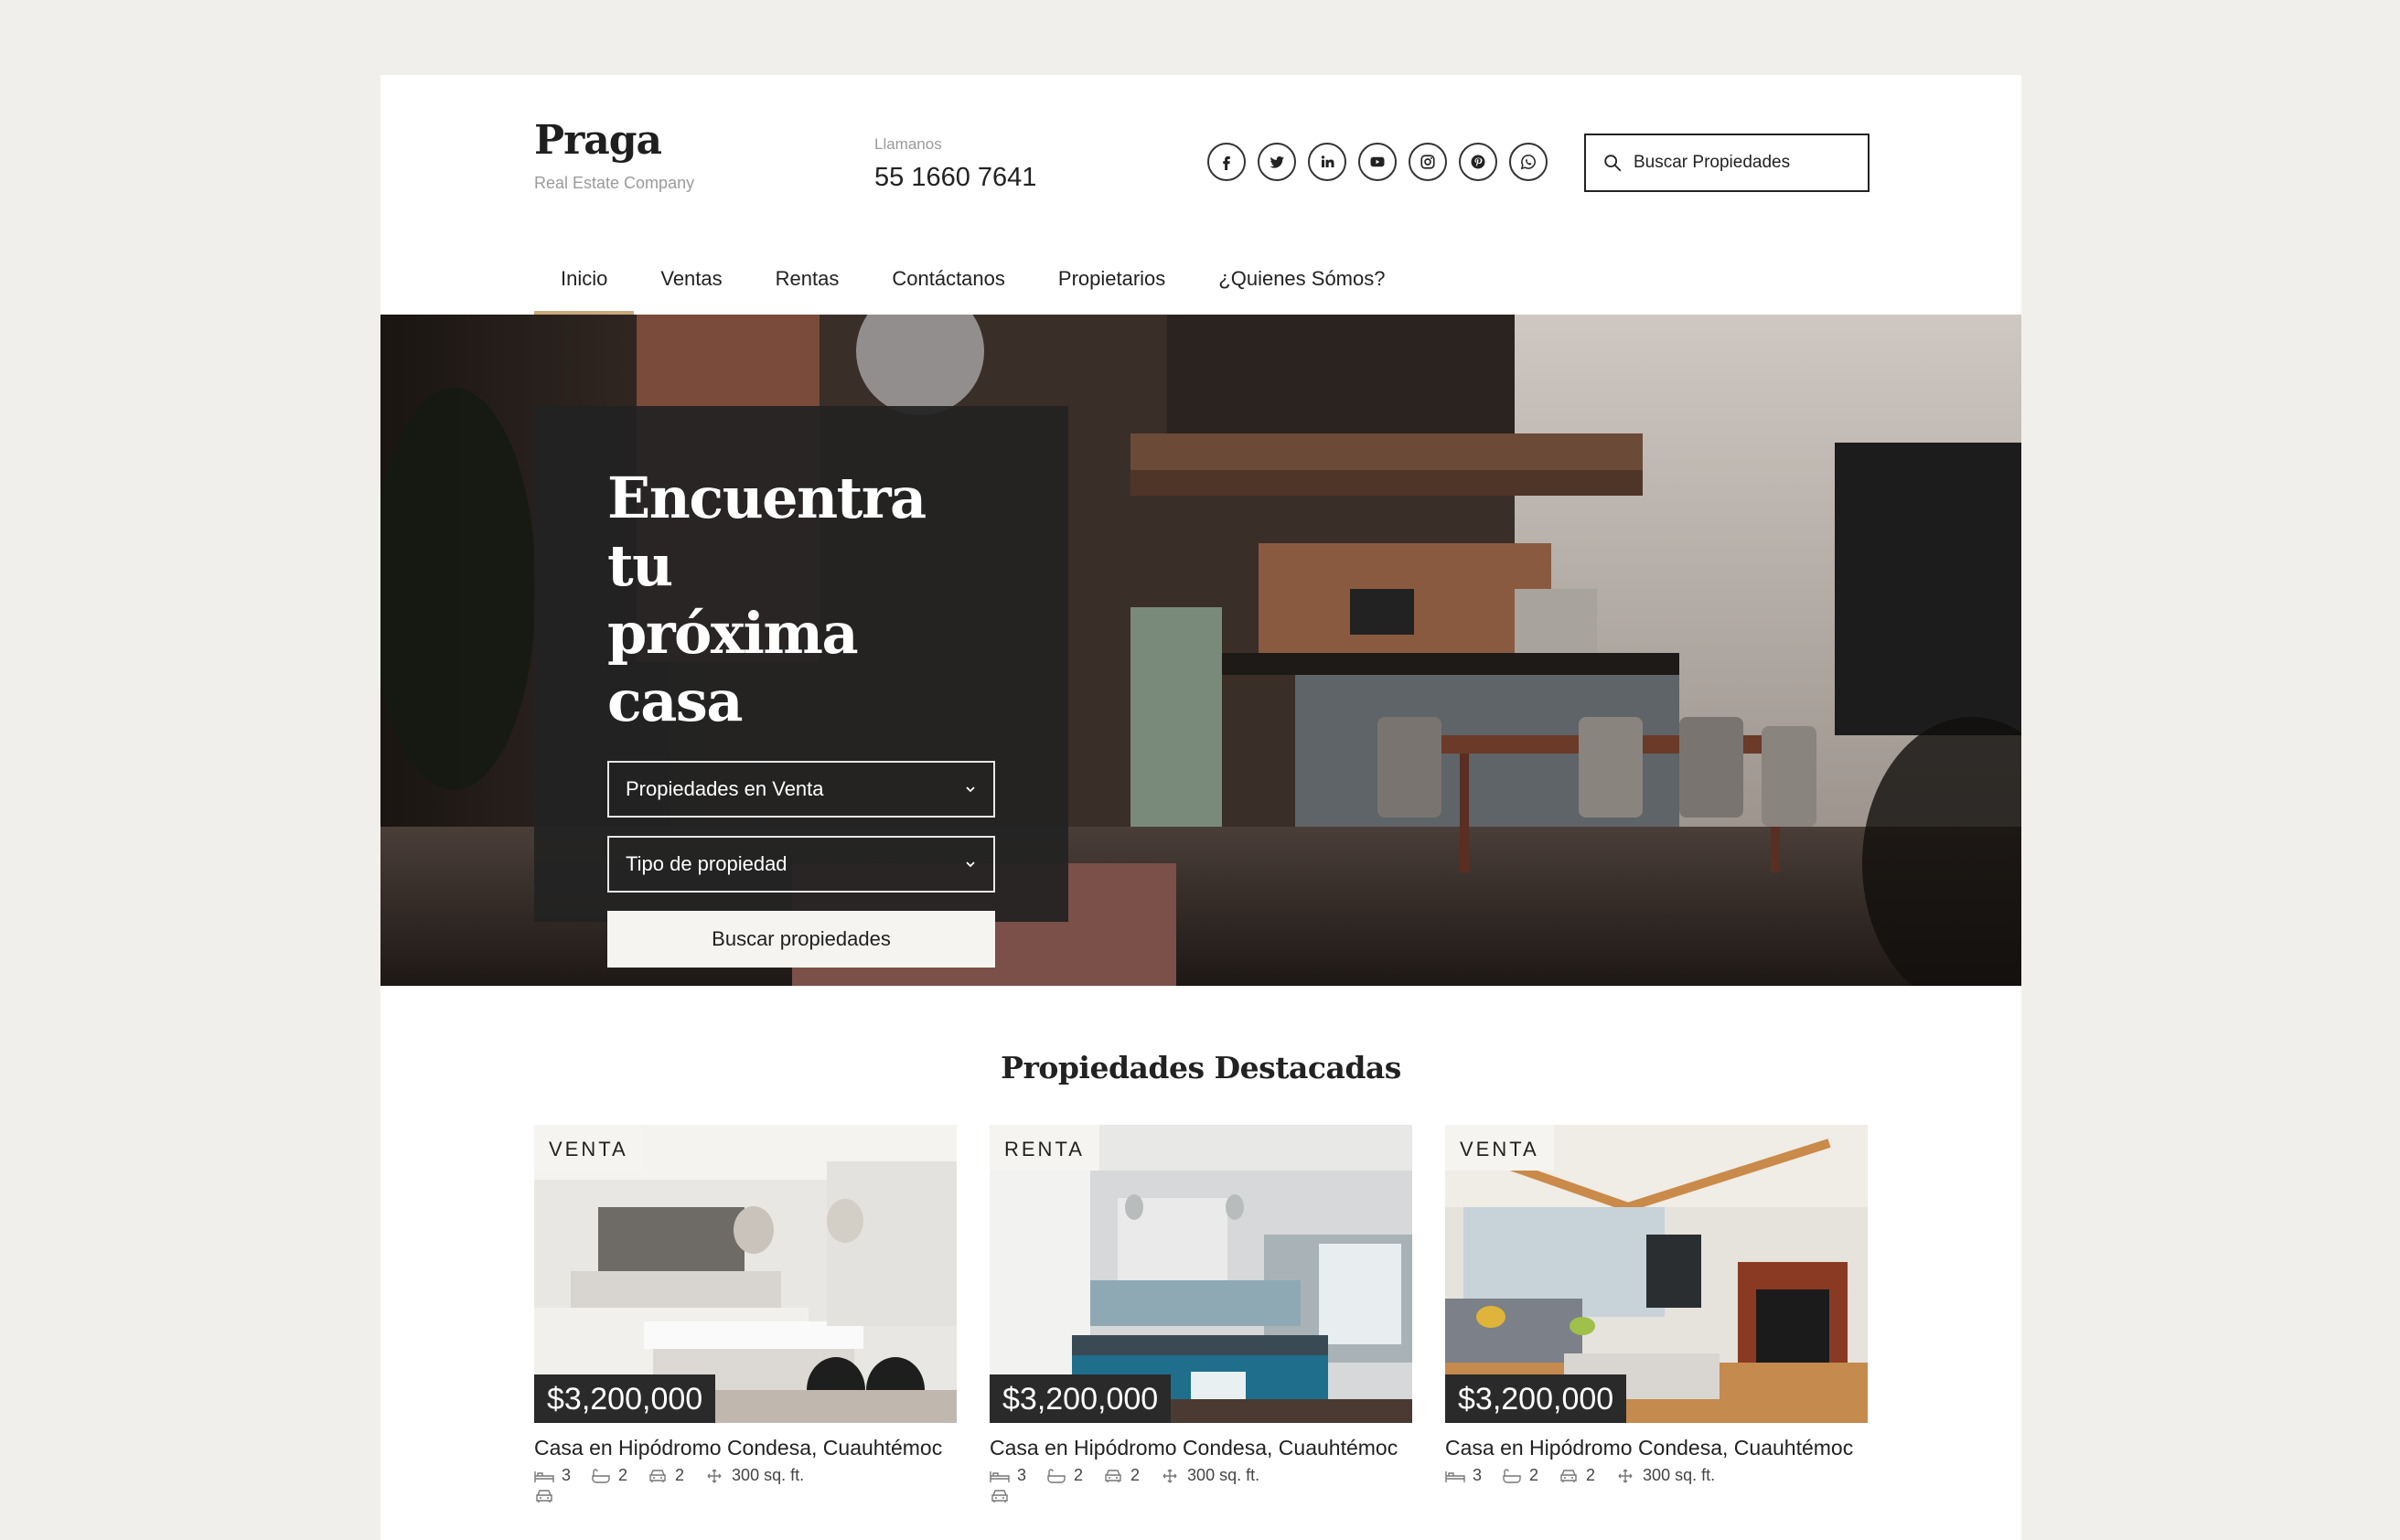 The height and width of the screenshot is (1540, 2400). Describe the element at coordinates (1201, 1067) in the screenshot. I see `featured-title: Propiedades Destacadas` at that location.